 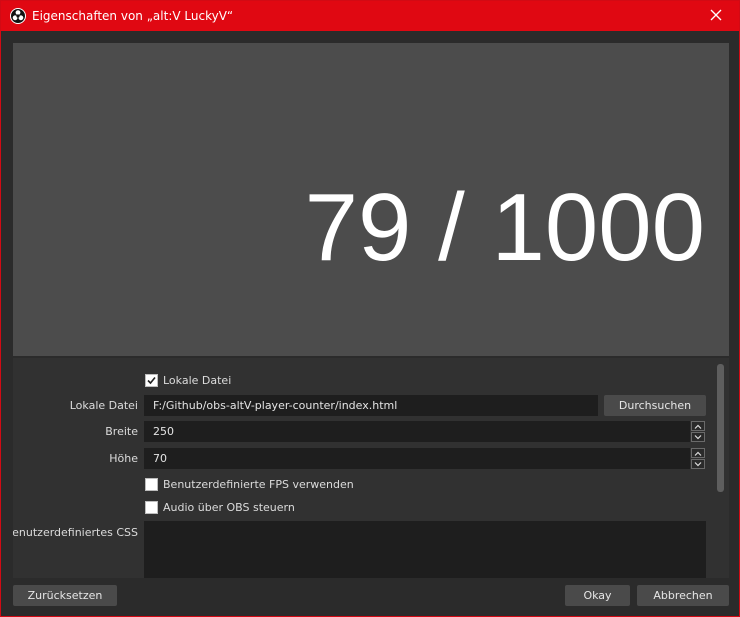 I want to click on width-spinner, so click(x=698, y=431).